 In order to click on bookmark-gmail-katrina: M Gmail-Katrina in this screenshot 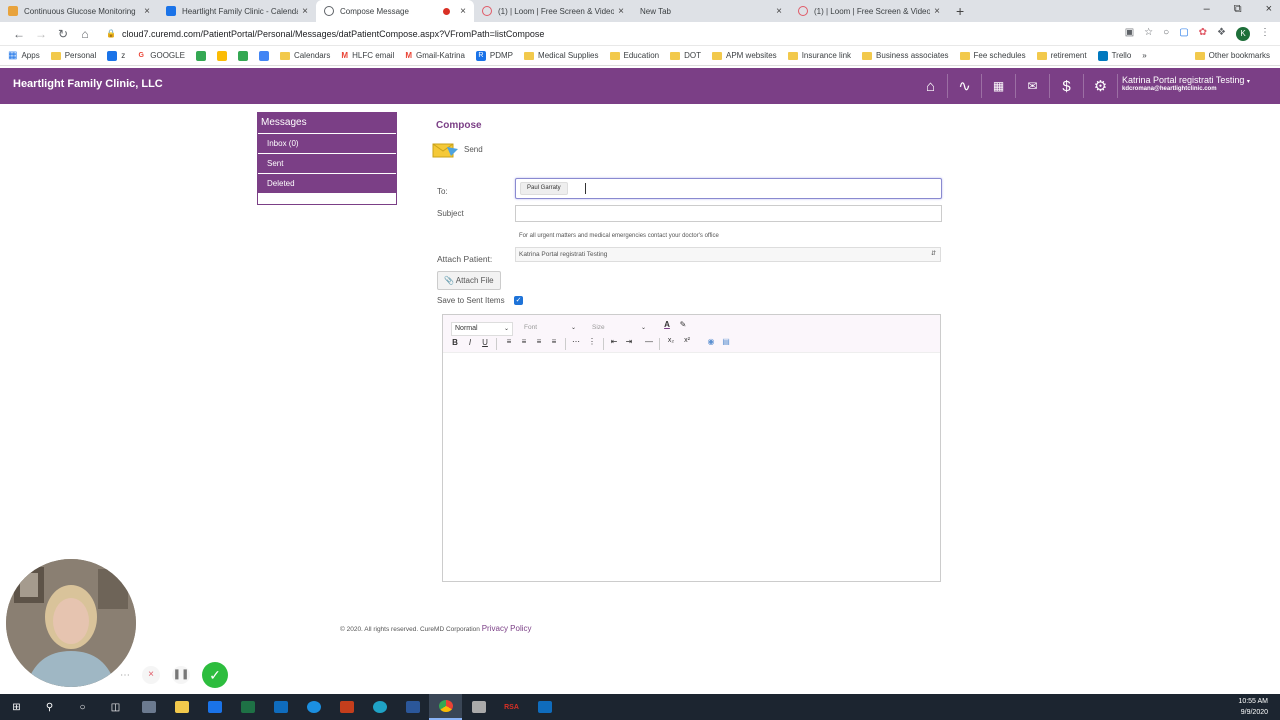, I will do `click(435, 55)`.